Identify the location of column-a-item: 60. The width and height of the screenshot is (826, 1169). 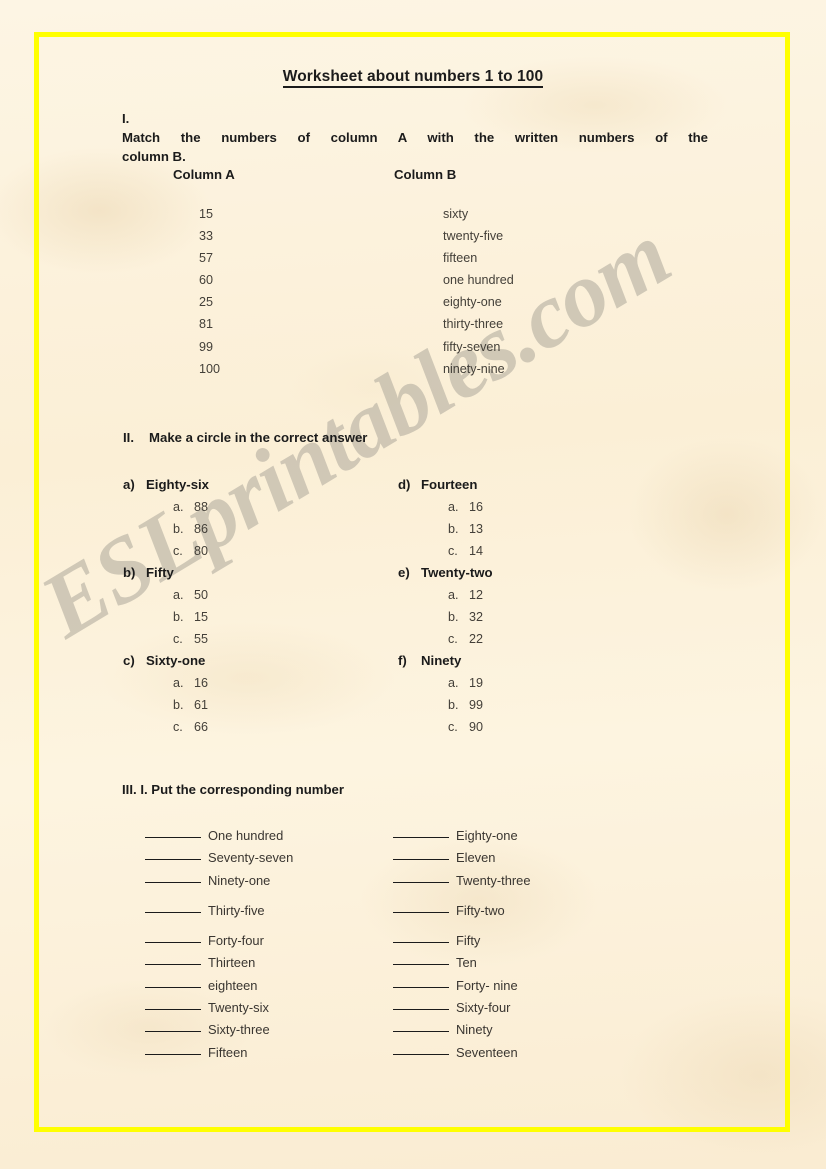
(209, 280).